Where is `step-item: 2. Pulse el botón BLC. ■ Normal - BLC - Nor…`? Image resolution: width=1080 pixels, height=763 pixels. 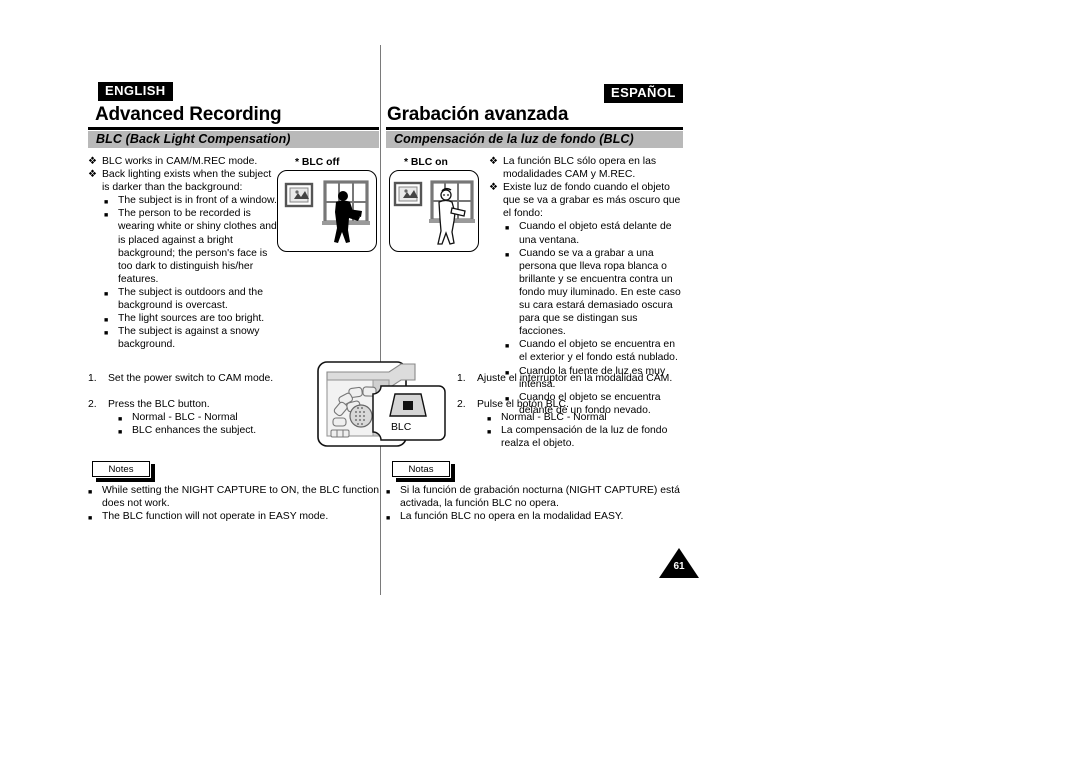 step-item: 2. Pulse el botón BLC. ■ Normal - BLC - Nor… is located at coordinates (569, 424).